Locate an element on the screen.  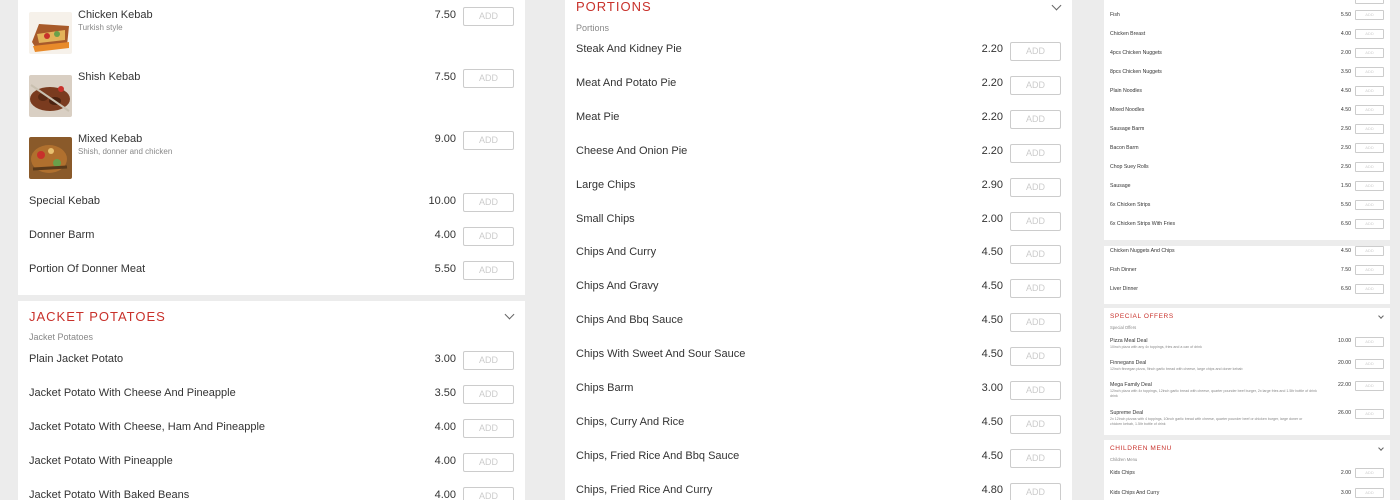
section-title: SPECIAL OFFERS is located at coordinates (1142, 316).